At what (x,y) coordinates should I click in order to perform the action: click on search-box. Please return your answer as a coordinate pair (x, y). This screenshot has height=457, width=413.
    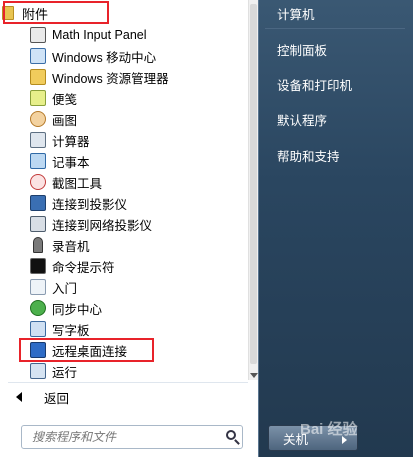
    Looking at the image, I should click on (132, 437).